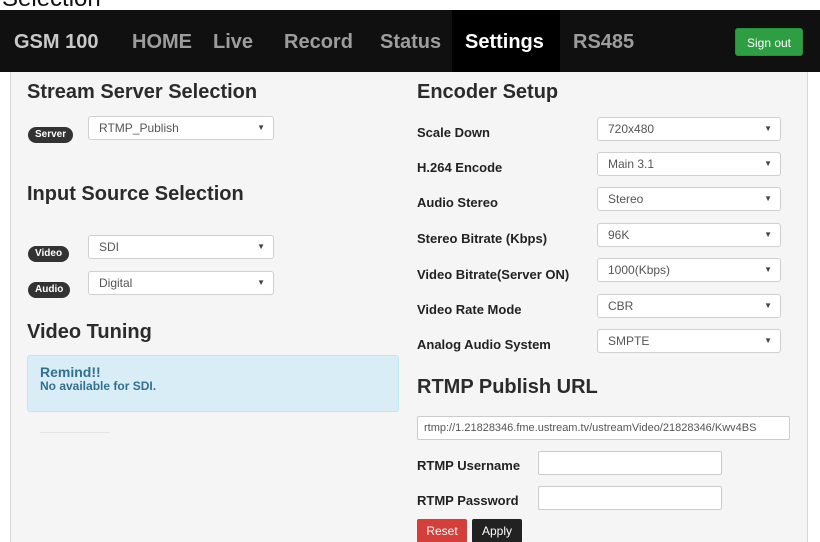  Describe the element at coordinates (135, 194) in the screenshot. I see `input-source-title: Input Source Selection` at that location.